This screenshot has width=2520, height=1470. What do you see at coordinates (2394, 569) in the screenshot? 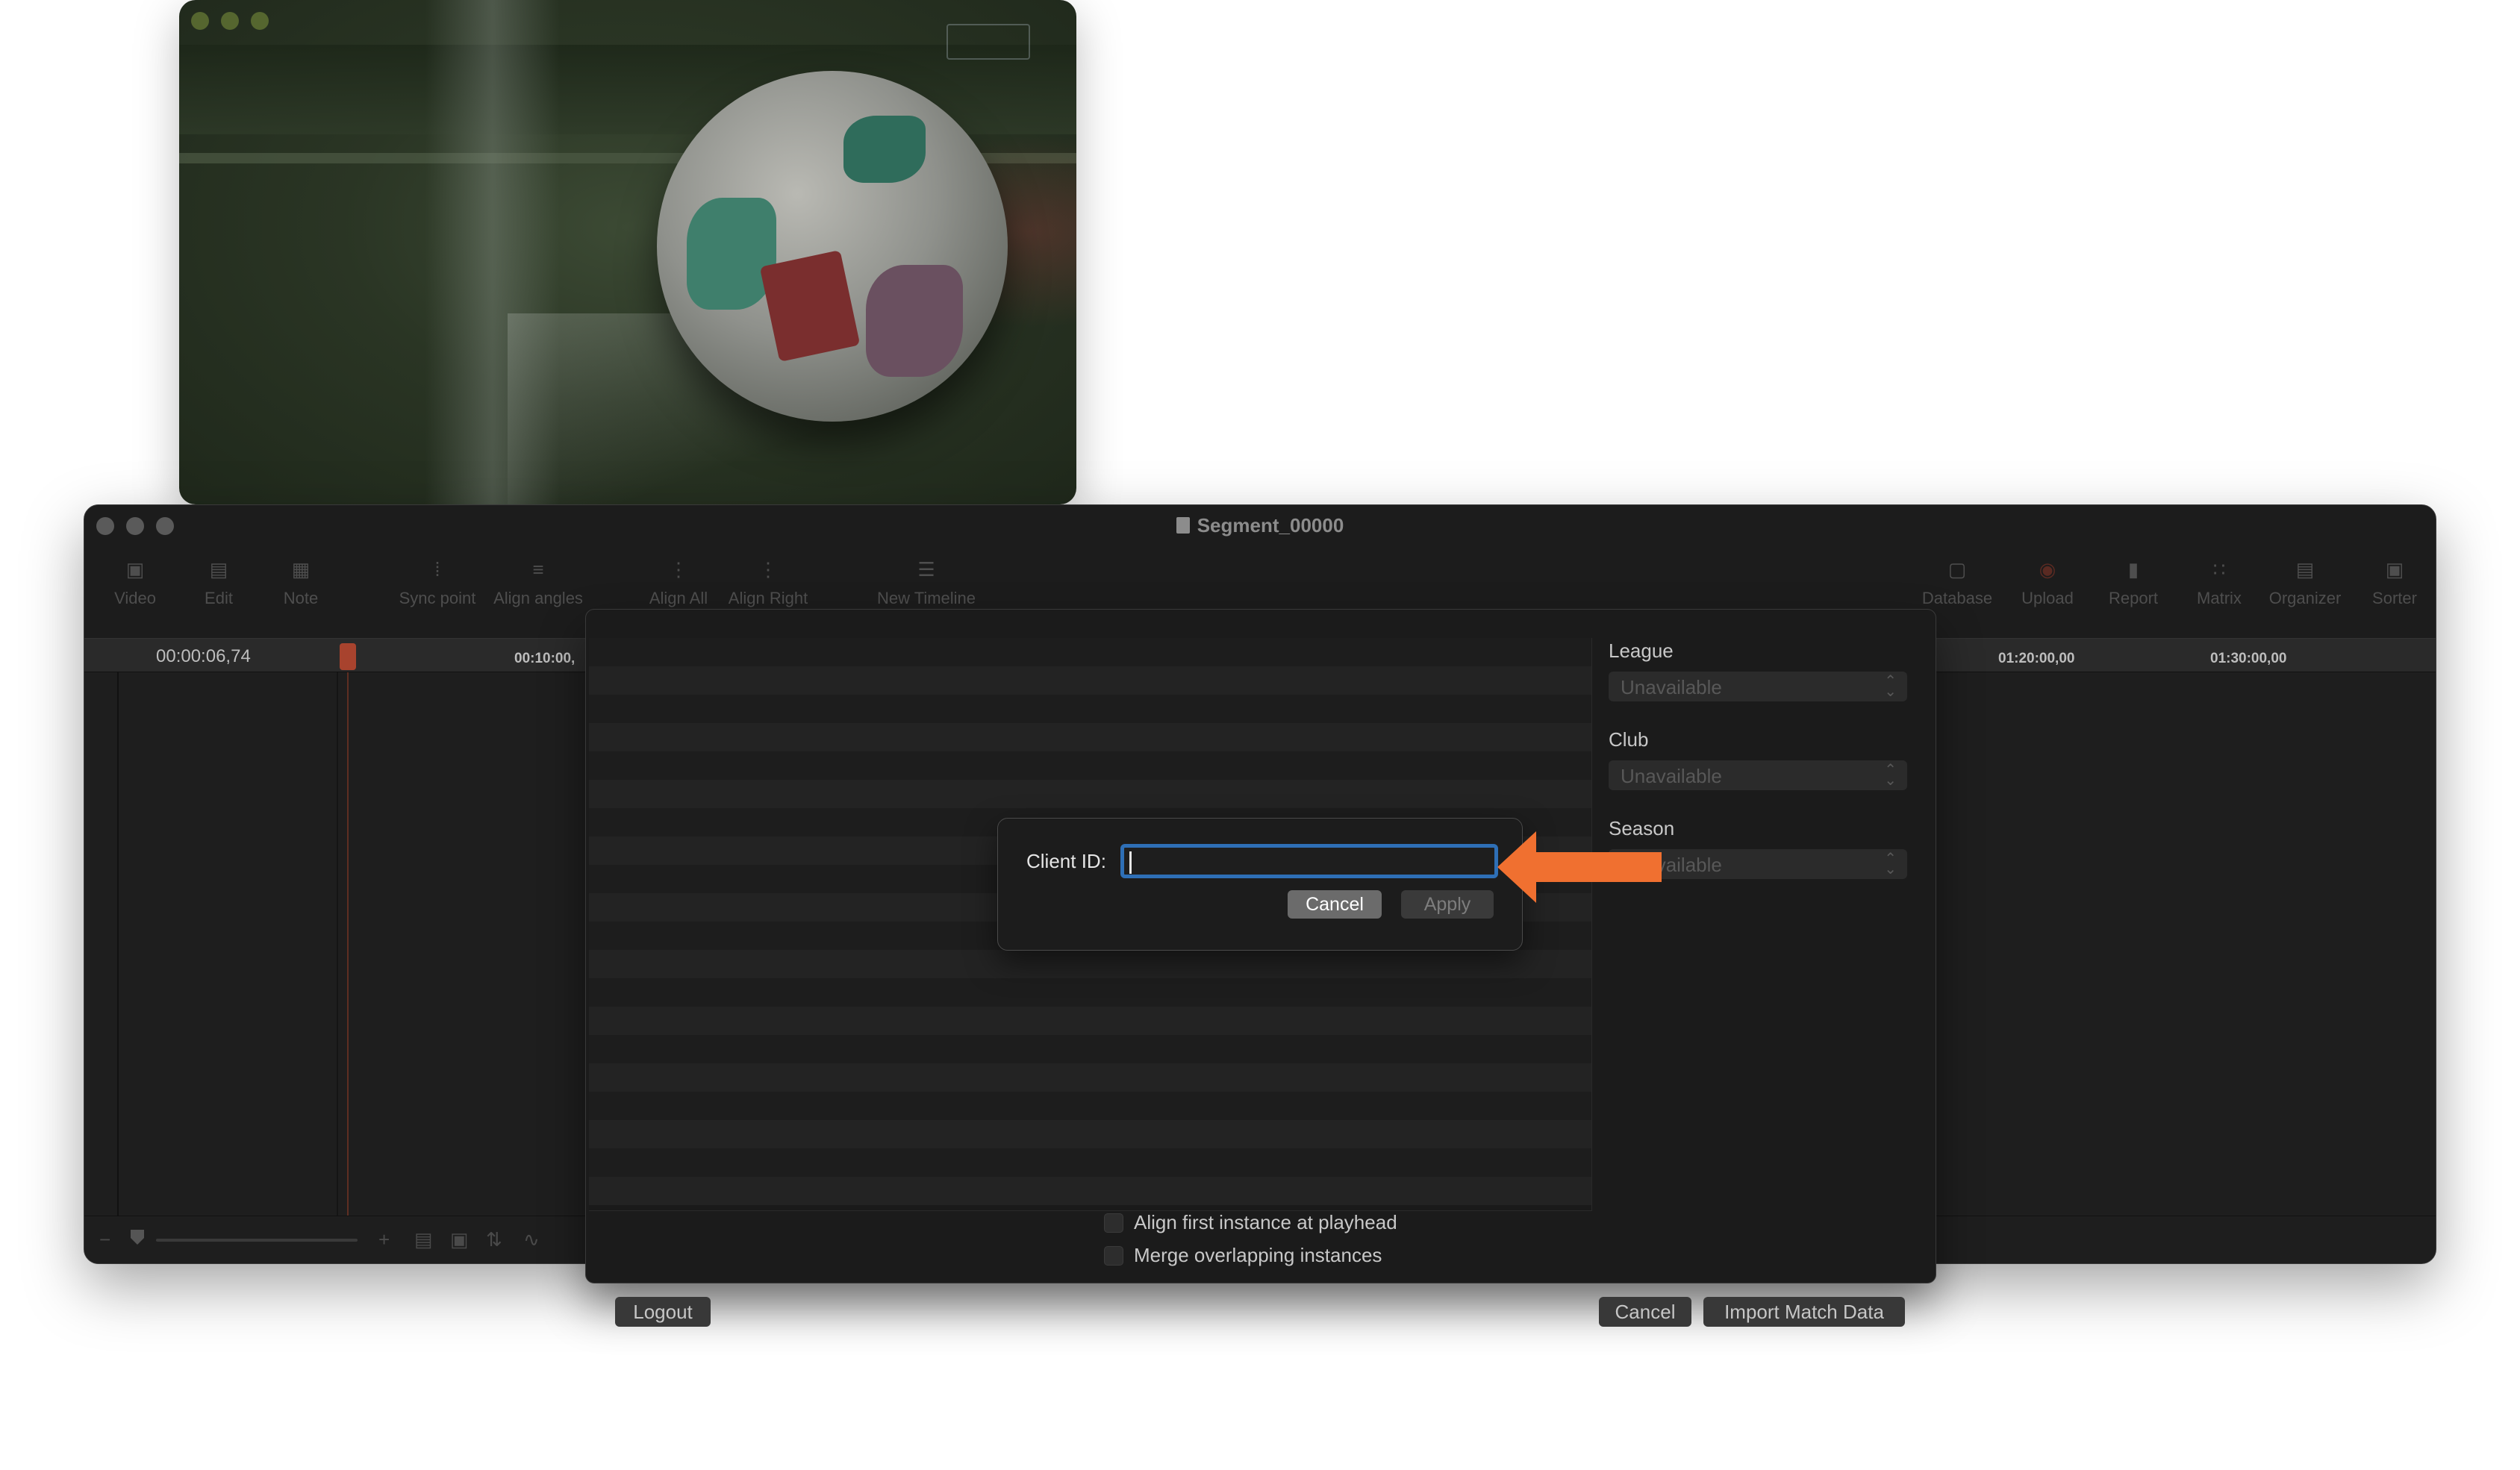
I see `sorter-icon: ▣` at bounding box center [2394, 569].